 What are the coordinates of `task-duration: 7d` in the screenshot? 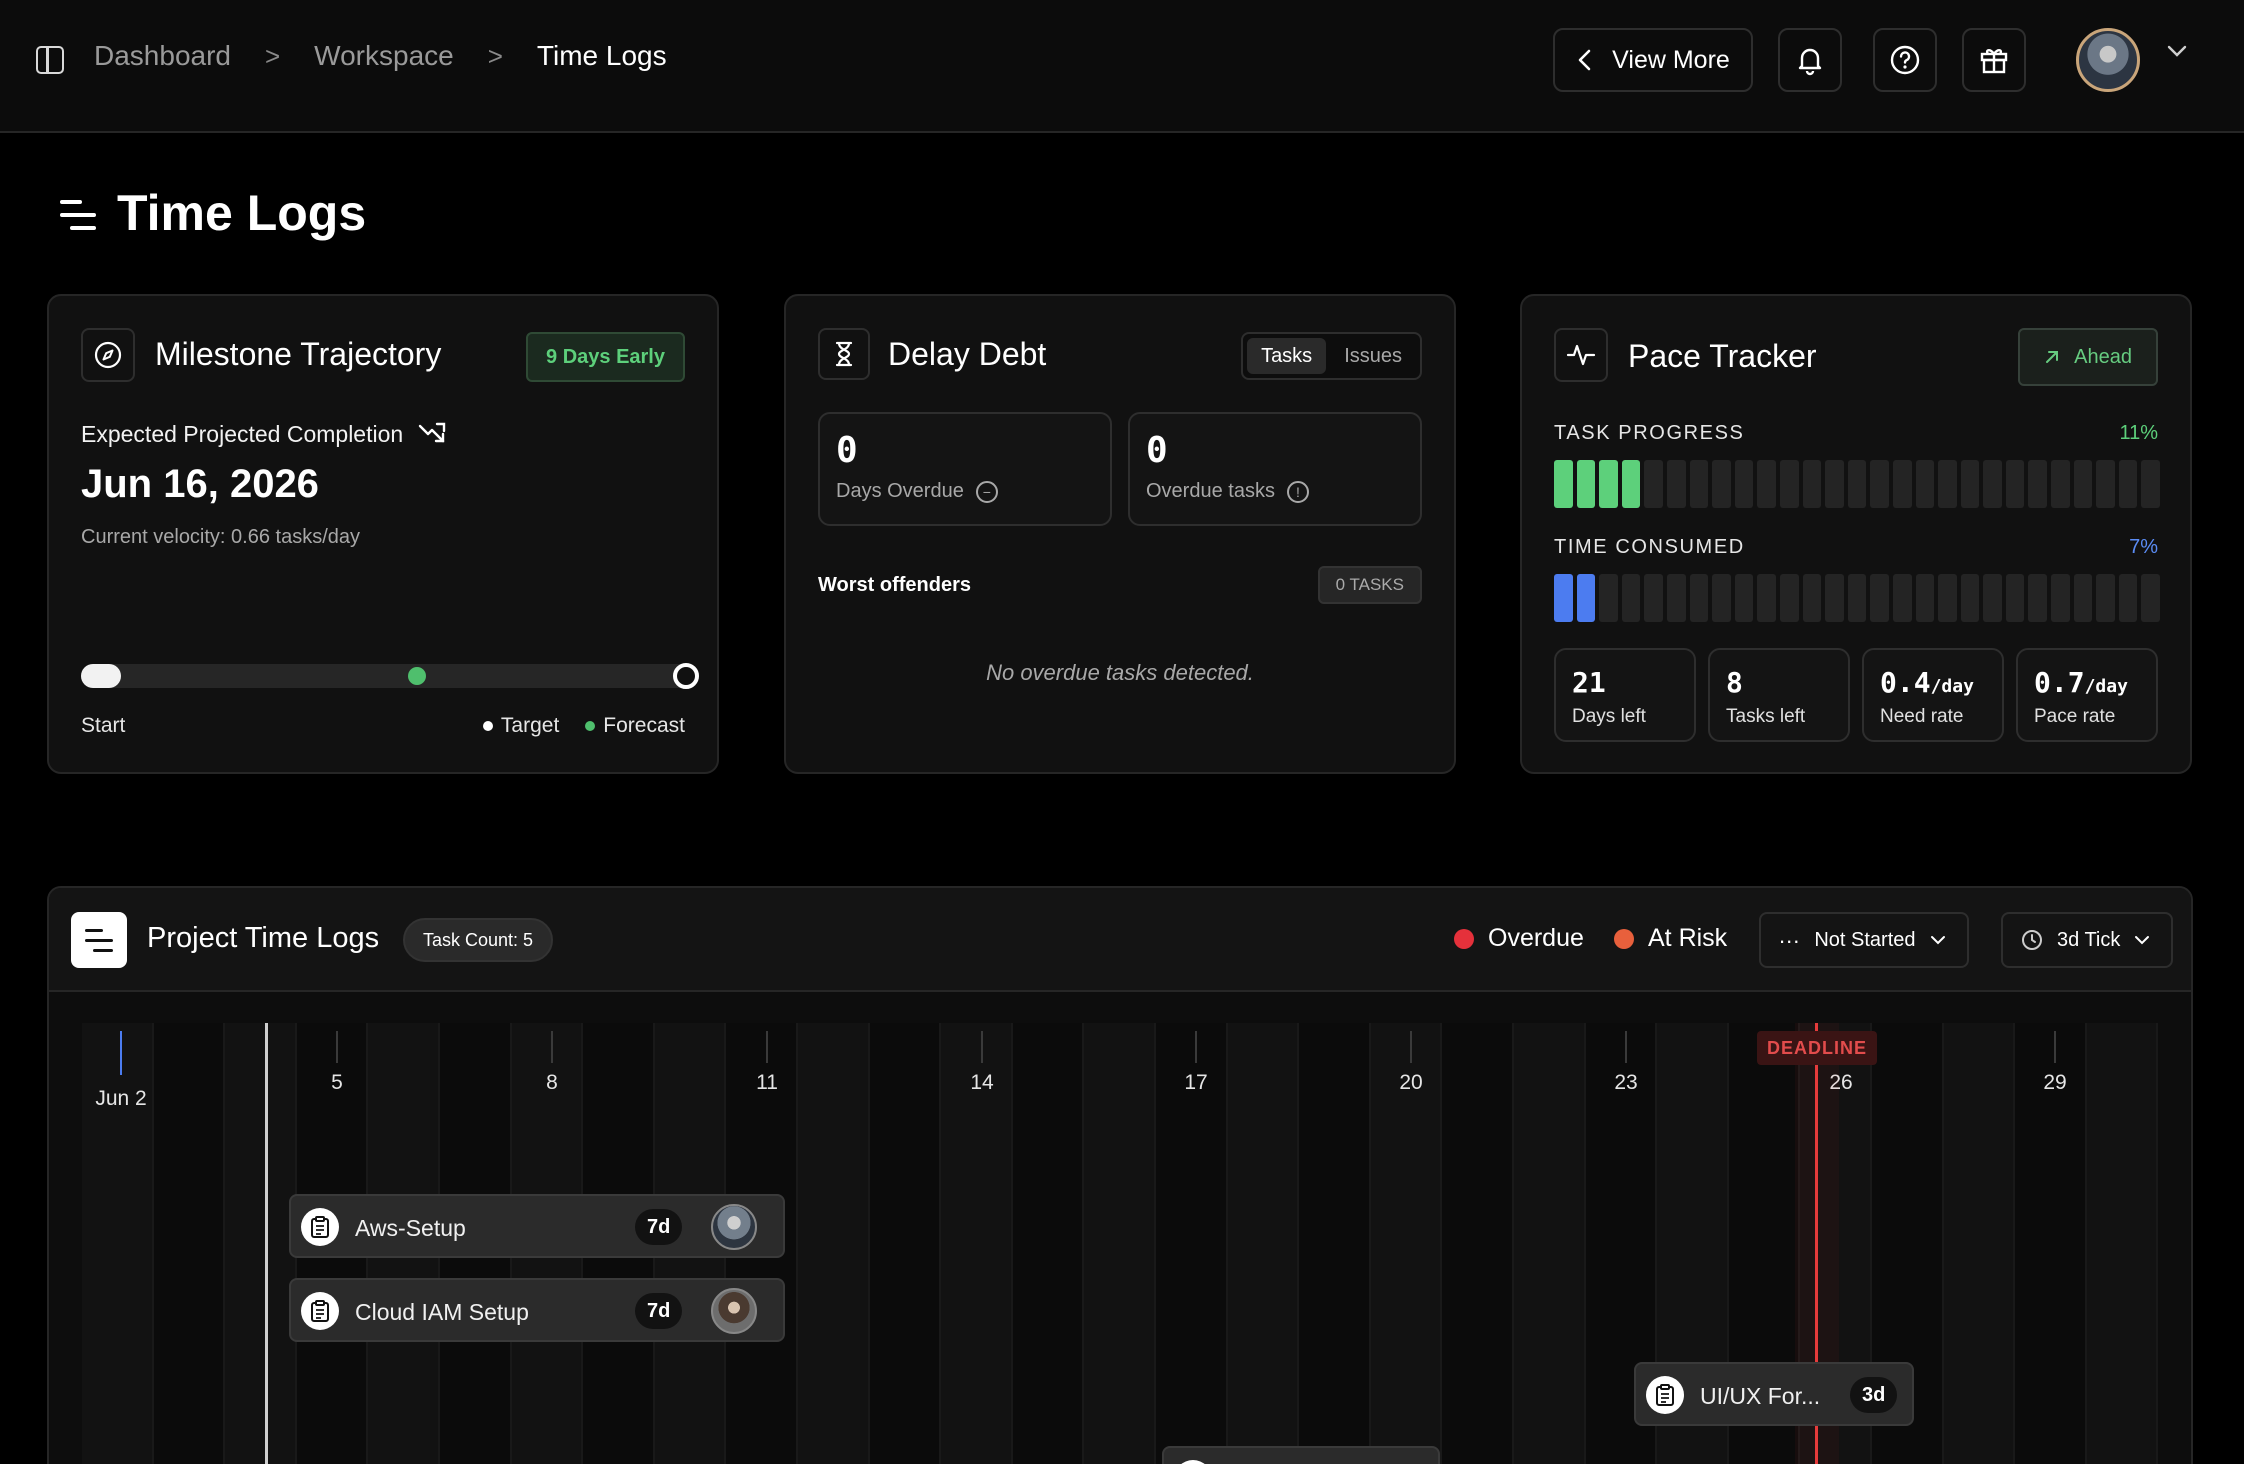 It's located at (659, 1311).